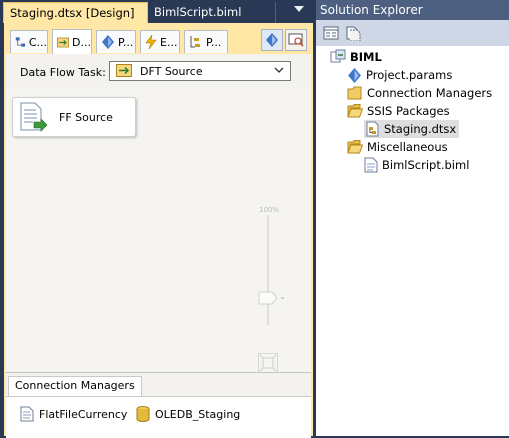  What do you see at coordinates (338, 56) in the screenshot?
I see `ssis-project-icon` at bounding box center [338, 56].